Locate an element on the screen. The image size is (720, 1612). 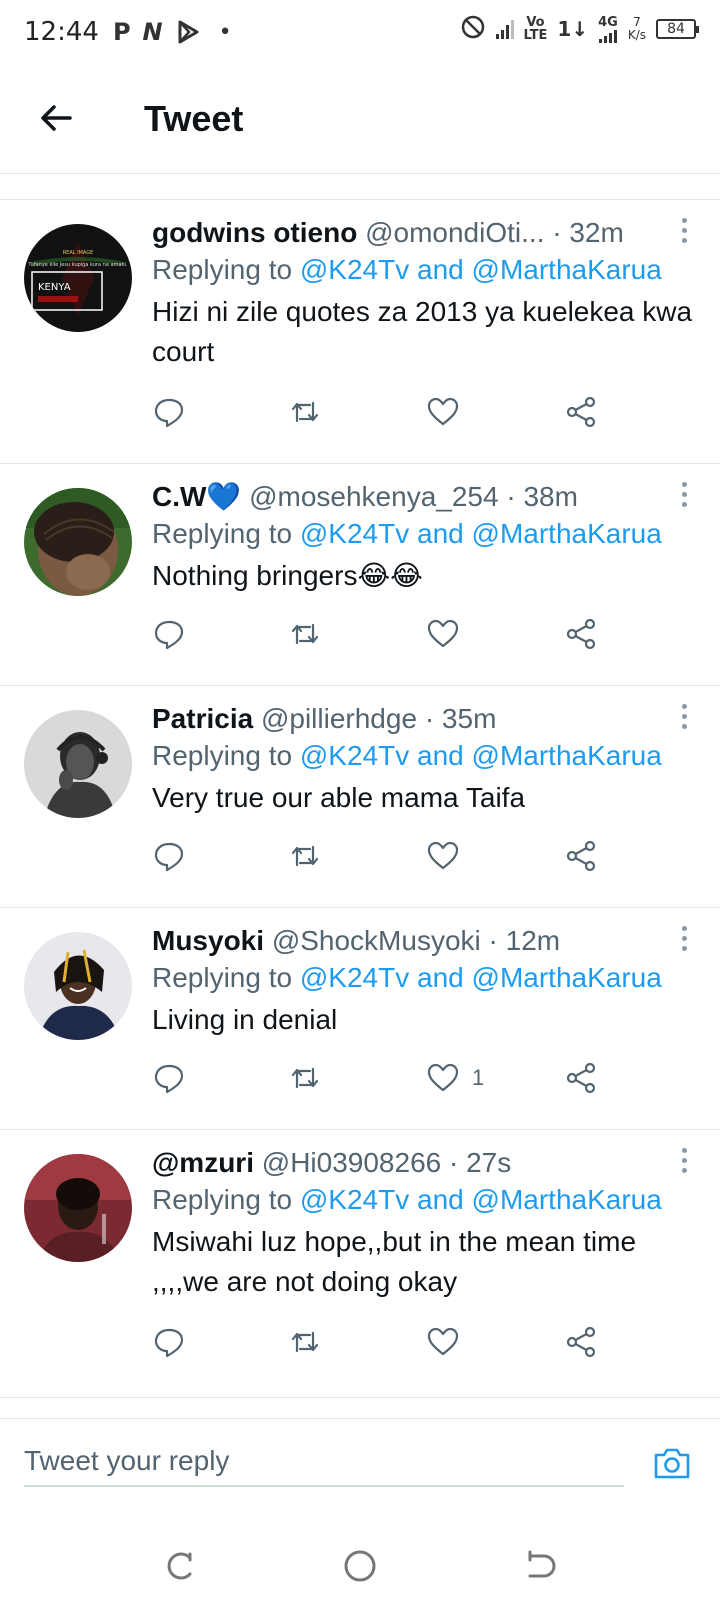
tweet-time: 38m is located at coordinates (550, 496).